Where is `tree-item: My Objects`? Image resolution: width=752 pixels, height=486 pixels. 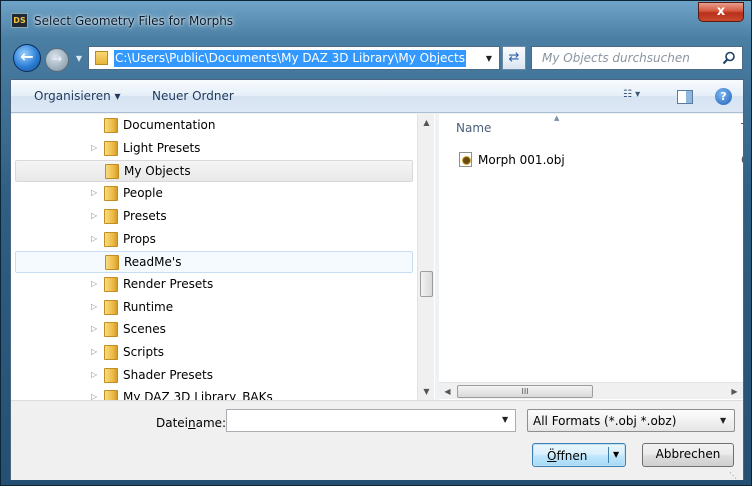
tree-item: My Objects is located at coordinates (214, 171).